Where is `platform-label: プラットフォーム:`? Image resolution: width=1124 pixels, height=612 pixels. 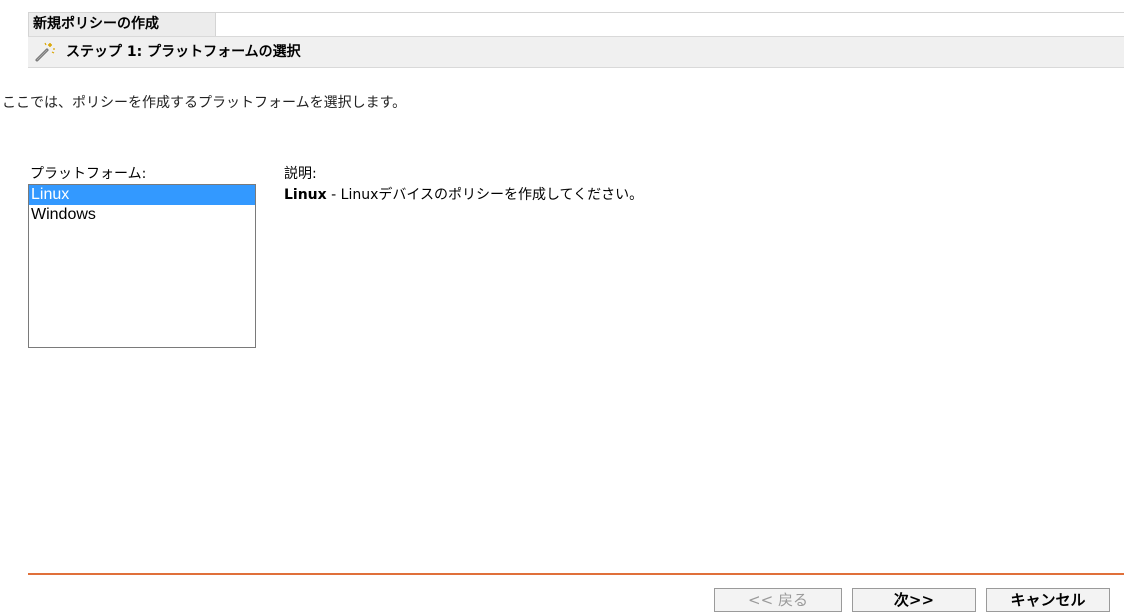
platform-label: プラットフォーム: is located at coordinates (88, 174).